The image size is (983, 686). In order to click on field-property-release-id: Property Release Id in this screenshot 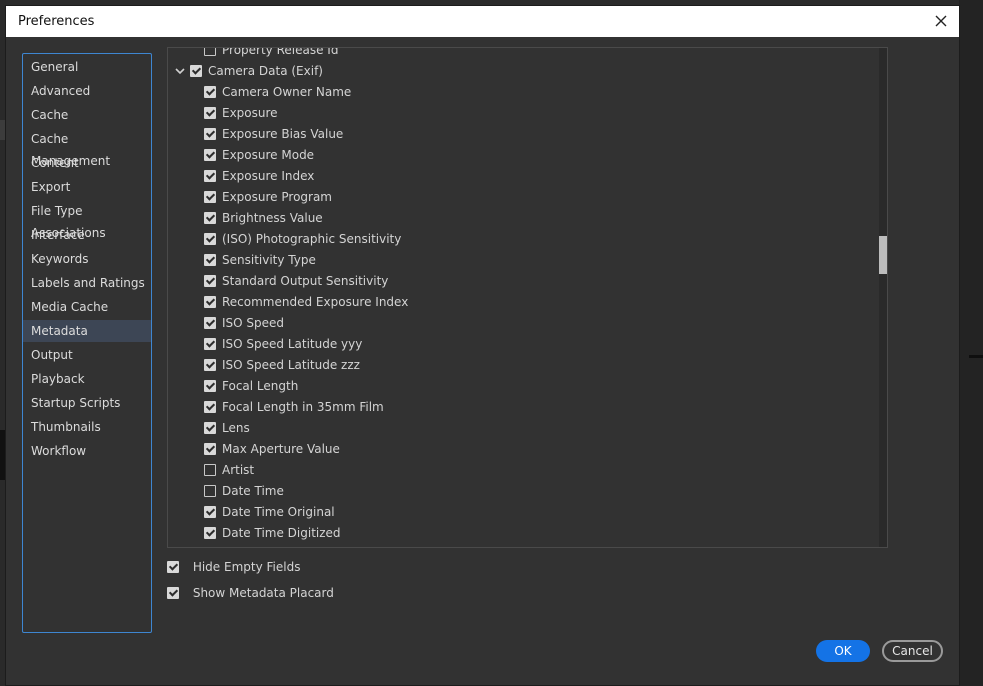, I will do `click(271, 54)`.